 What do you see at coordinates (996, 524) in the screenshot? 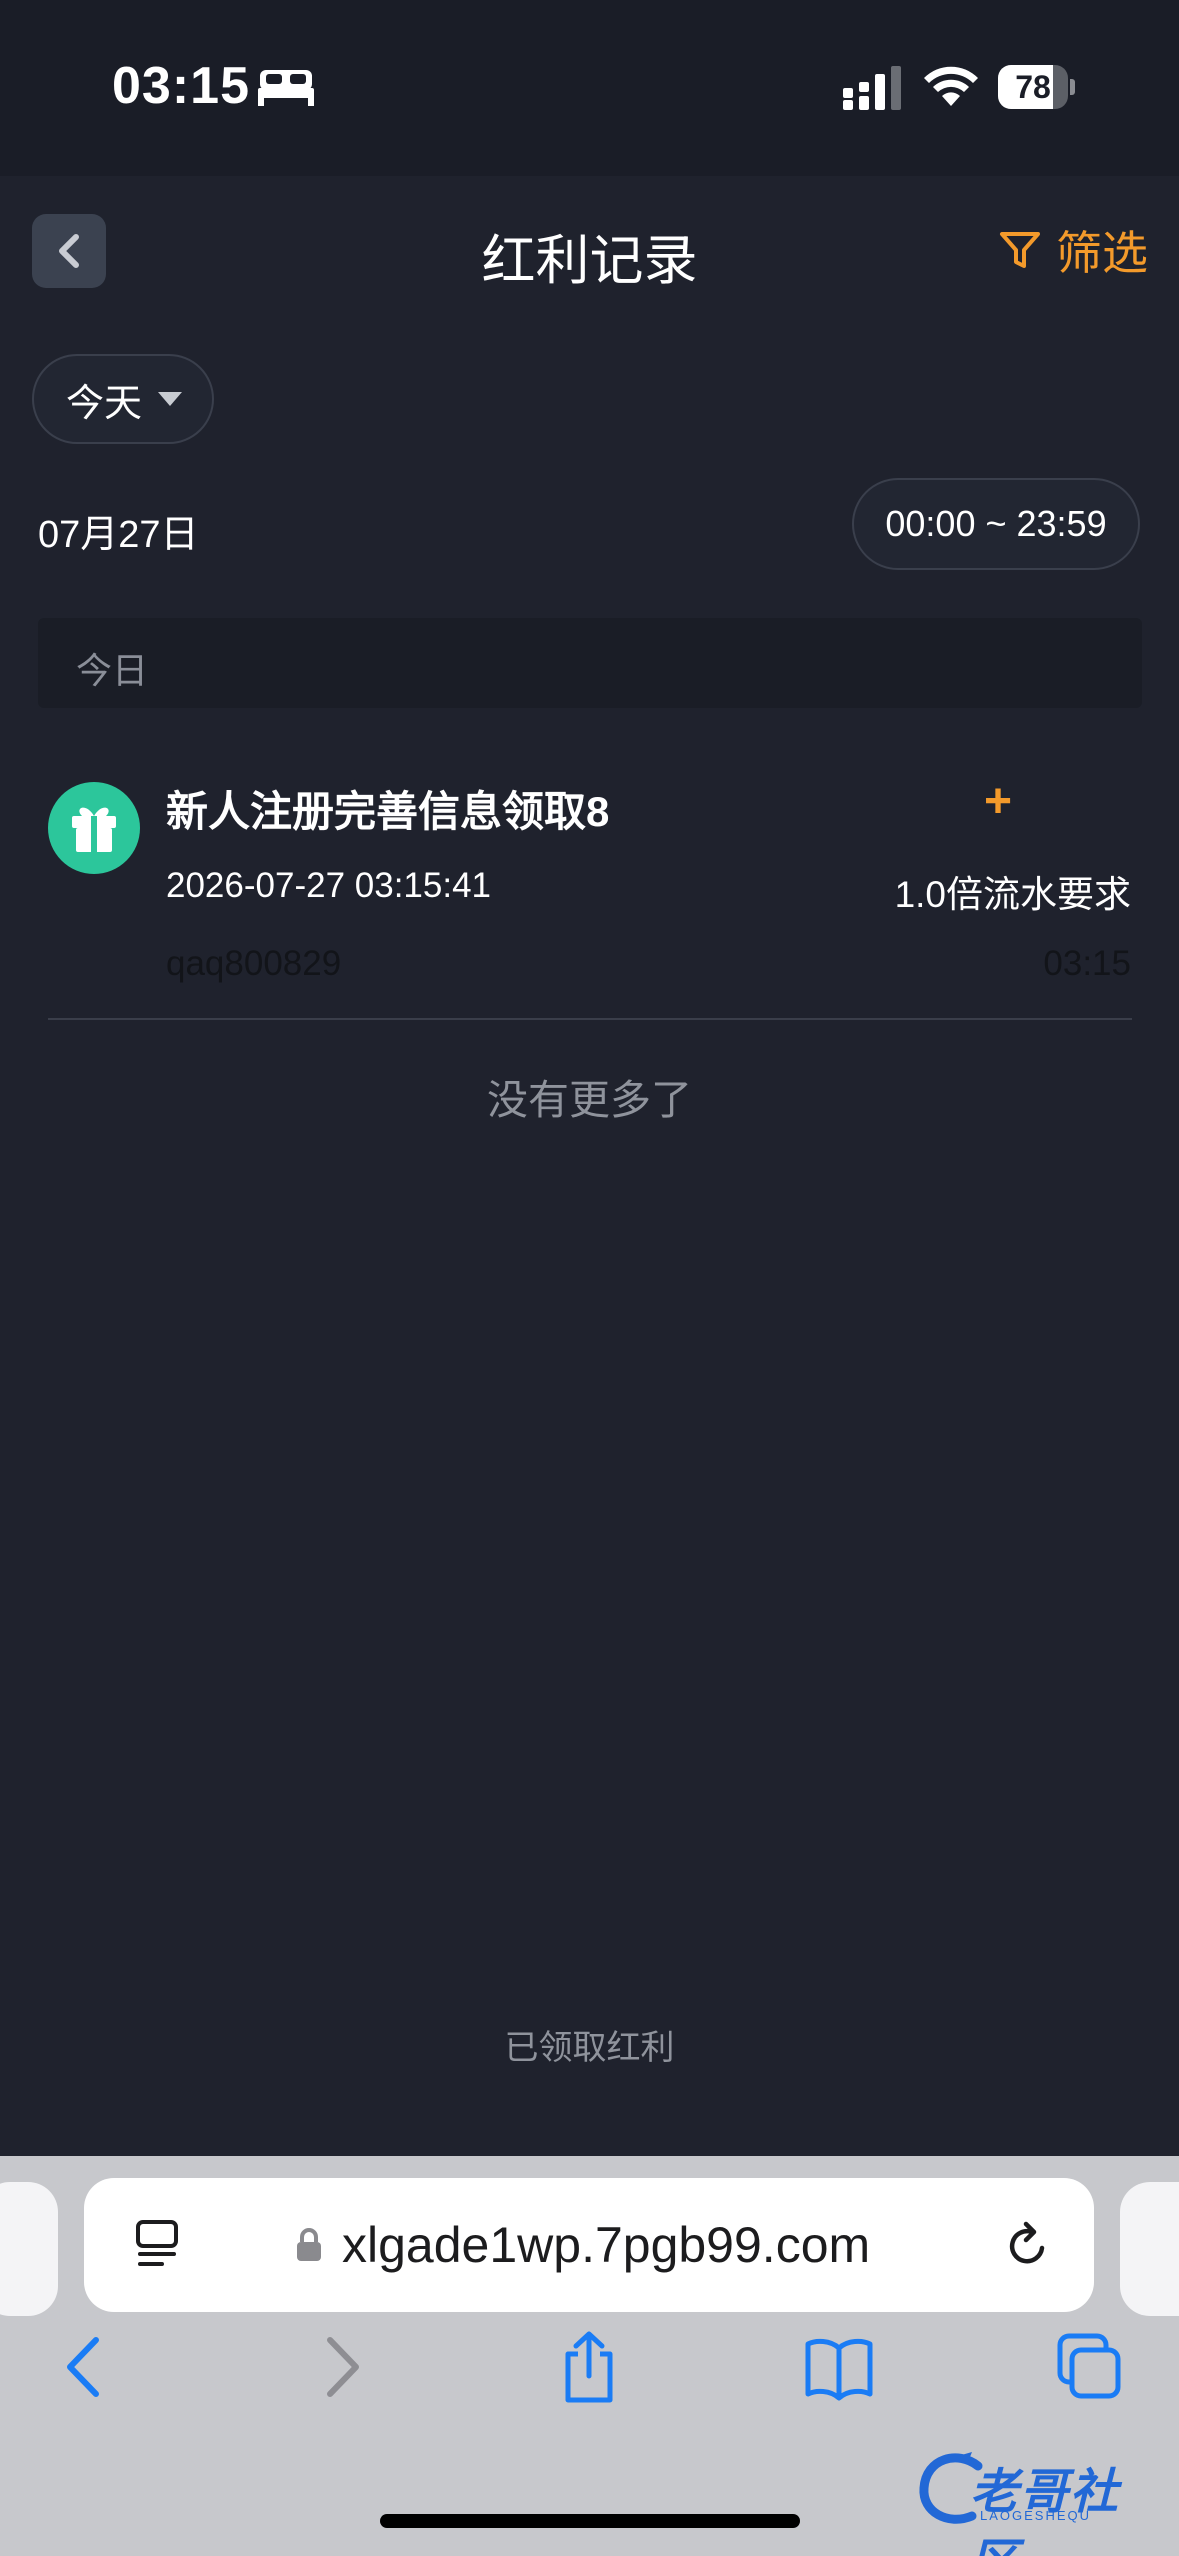
I see `time-range-button: 00:00 ~ 23:59` at bounding box center [996, 524].